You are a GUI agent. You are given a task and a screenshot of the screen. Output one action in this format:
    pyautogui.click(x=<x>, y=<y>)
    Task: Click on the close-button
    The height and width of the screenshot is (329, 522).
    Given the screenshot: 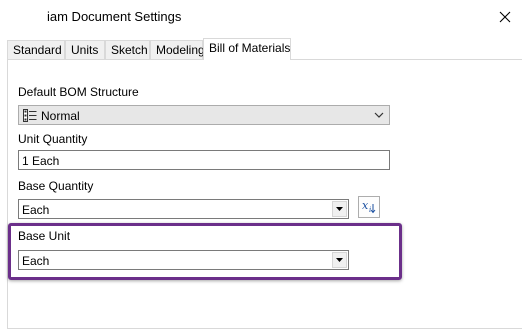 What is the action you would take?
    pyautogui.click(x=505, y=17)
    